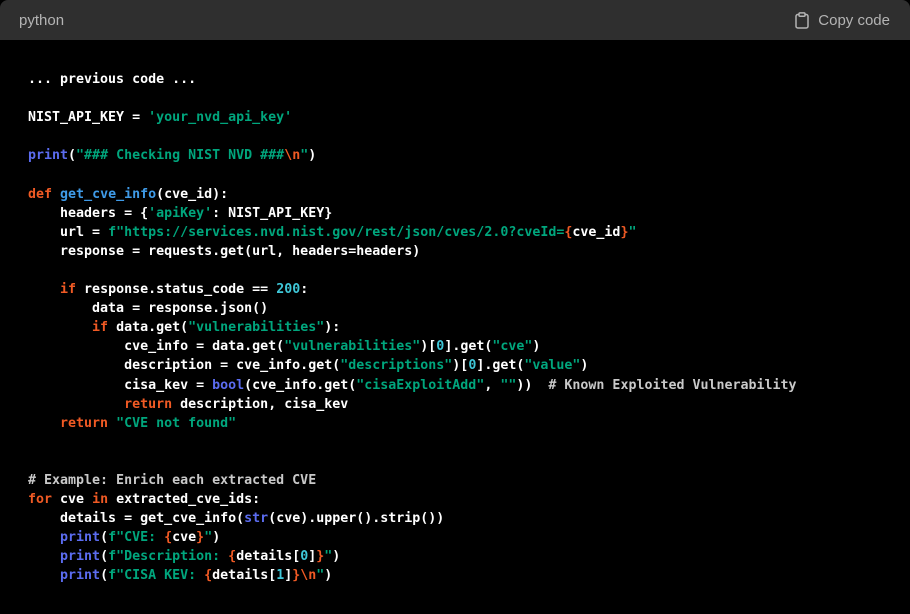 The width and height of the screenshot is (910, 614). Describe the element at coordinates (396, 366) in the screenshot. I see `code-token: "descriptions"` at that location.